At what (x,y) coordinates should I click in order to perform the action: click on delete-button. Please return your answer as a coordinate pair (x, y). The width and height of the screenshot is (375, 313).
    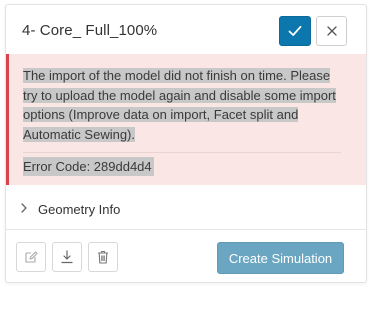
    Looking at the image, I should click on (103, 257).